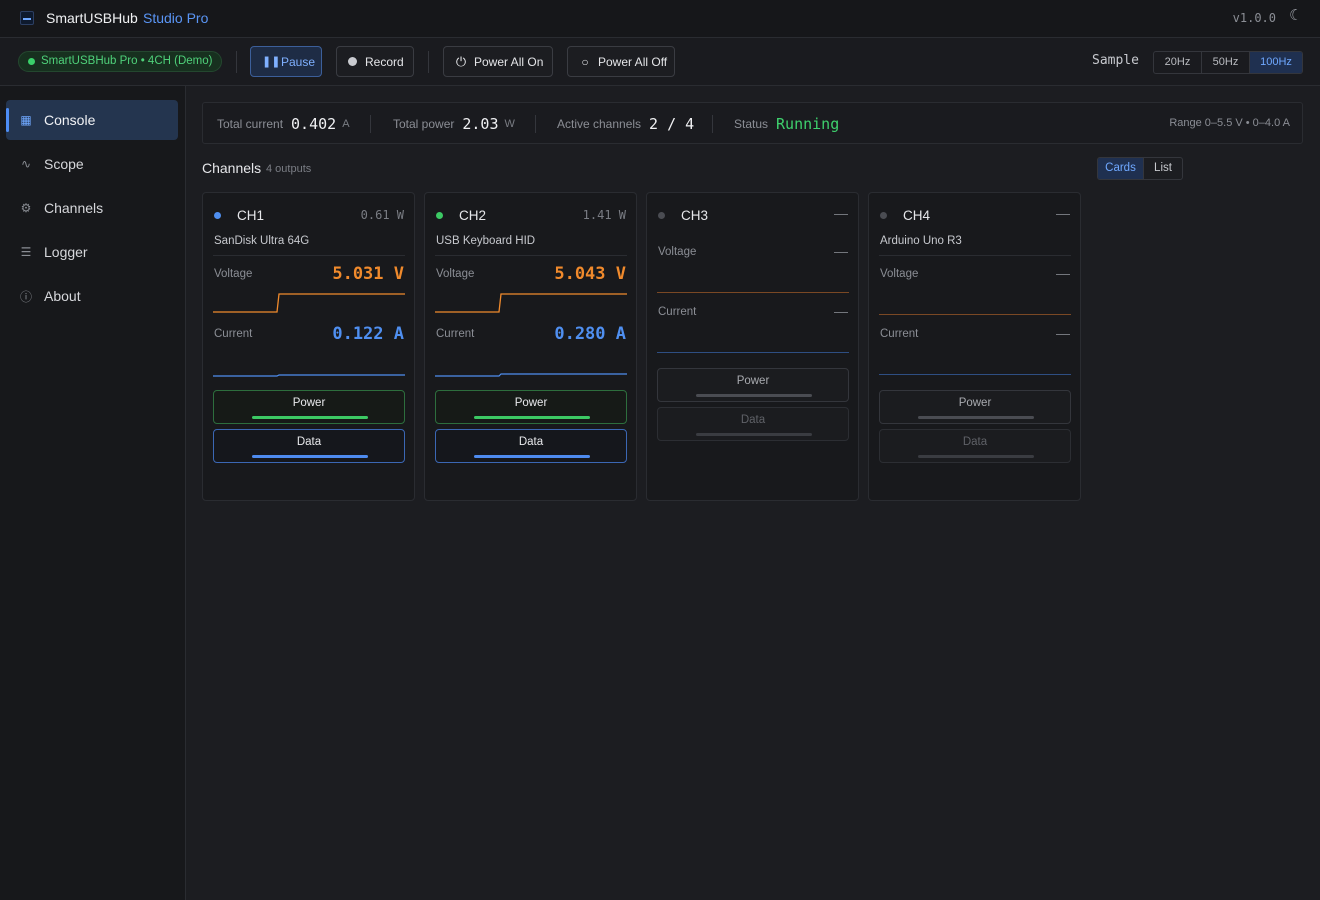 The width and height of the screenshot is (1320, 900). I want to click on grid-icon: ▦, so click(26, 120).